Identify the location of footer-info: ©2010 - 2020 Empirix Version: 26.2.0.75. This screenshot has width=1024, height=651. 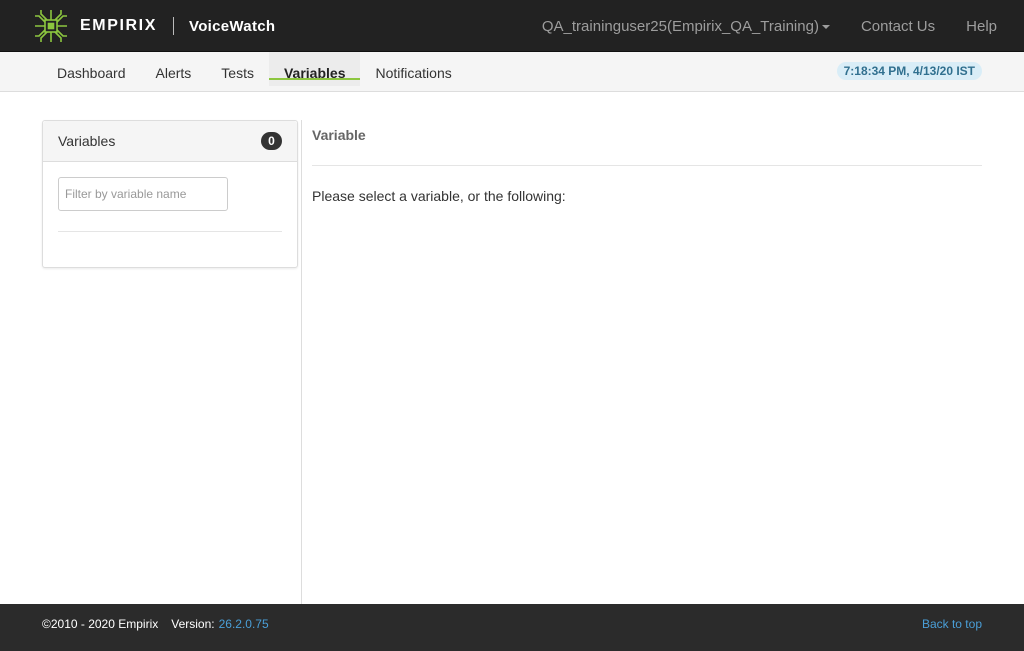
(155, 624).